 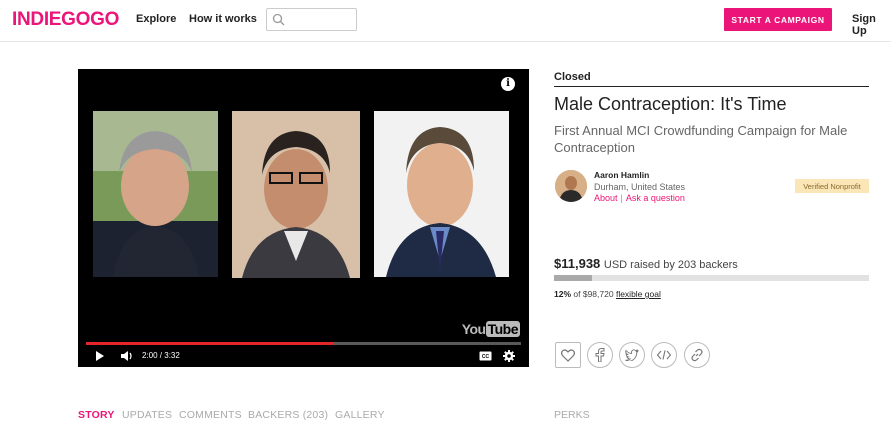 What do you see at coordinates (638, 294) in the screenshot?
I see `flexible-goal-link: flexible goal` at bounding box center [638, 294].